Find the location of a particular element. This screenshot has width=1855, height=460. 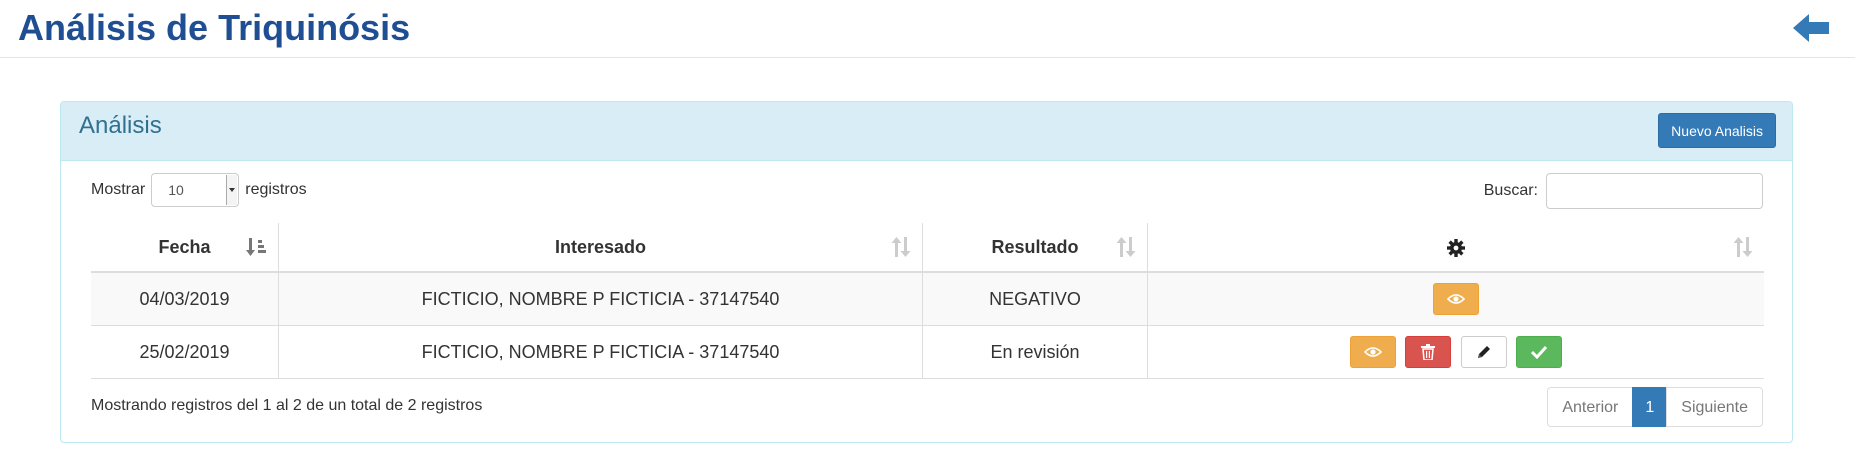

previous-page-button: Anterior is located at coordinates (1590, 407).